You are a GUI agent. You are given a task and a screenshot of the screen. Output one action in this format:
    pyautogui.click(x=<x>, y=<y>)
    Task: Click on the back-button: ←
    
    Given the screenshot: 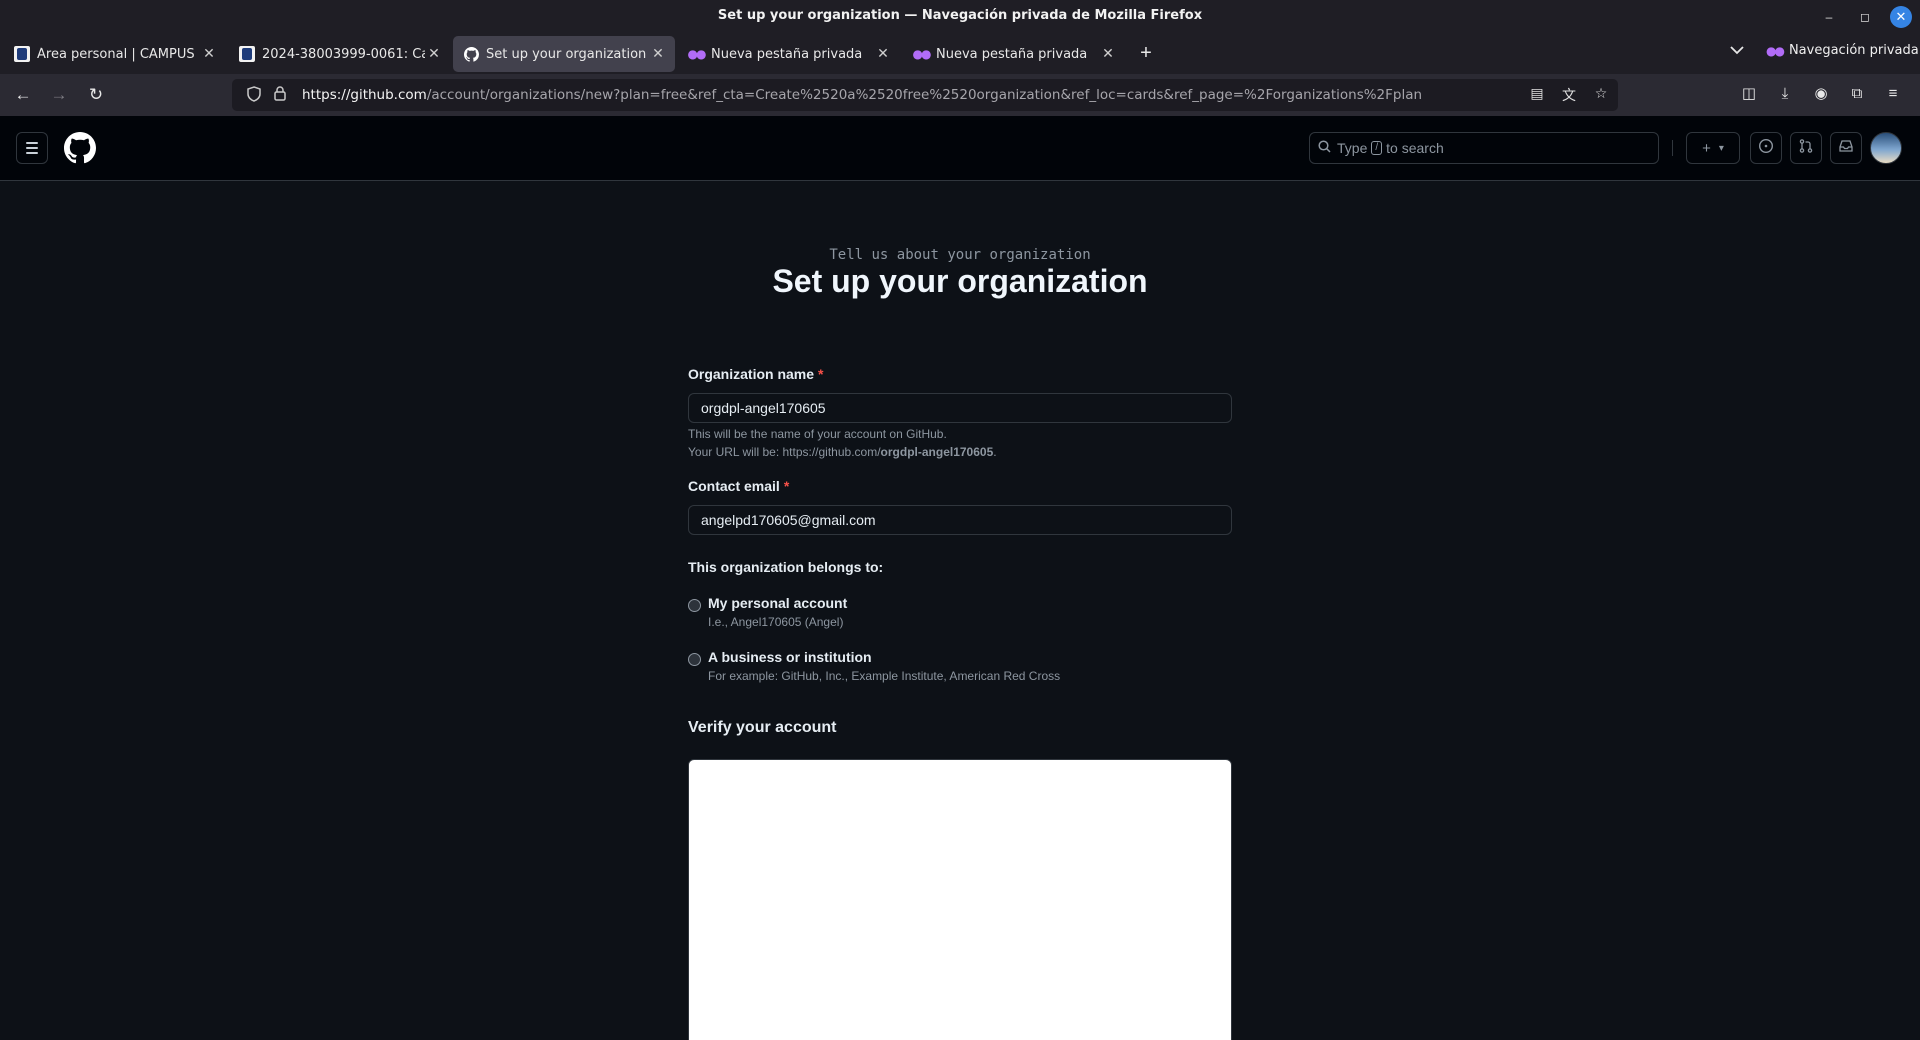 What is the action you would take?
    pyautogui.click(x=23, y=95)
    